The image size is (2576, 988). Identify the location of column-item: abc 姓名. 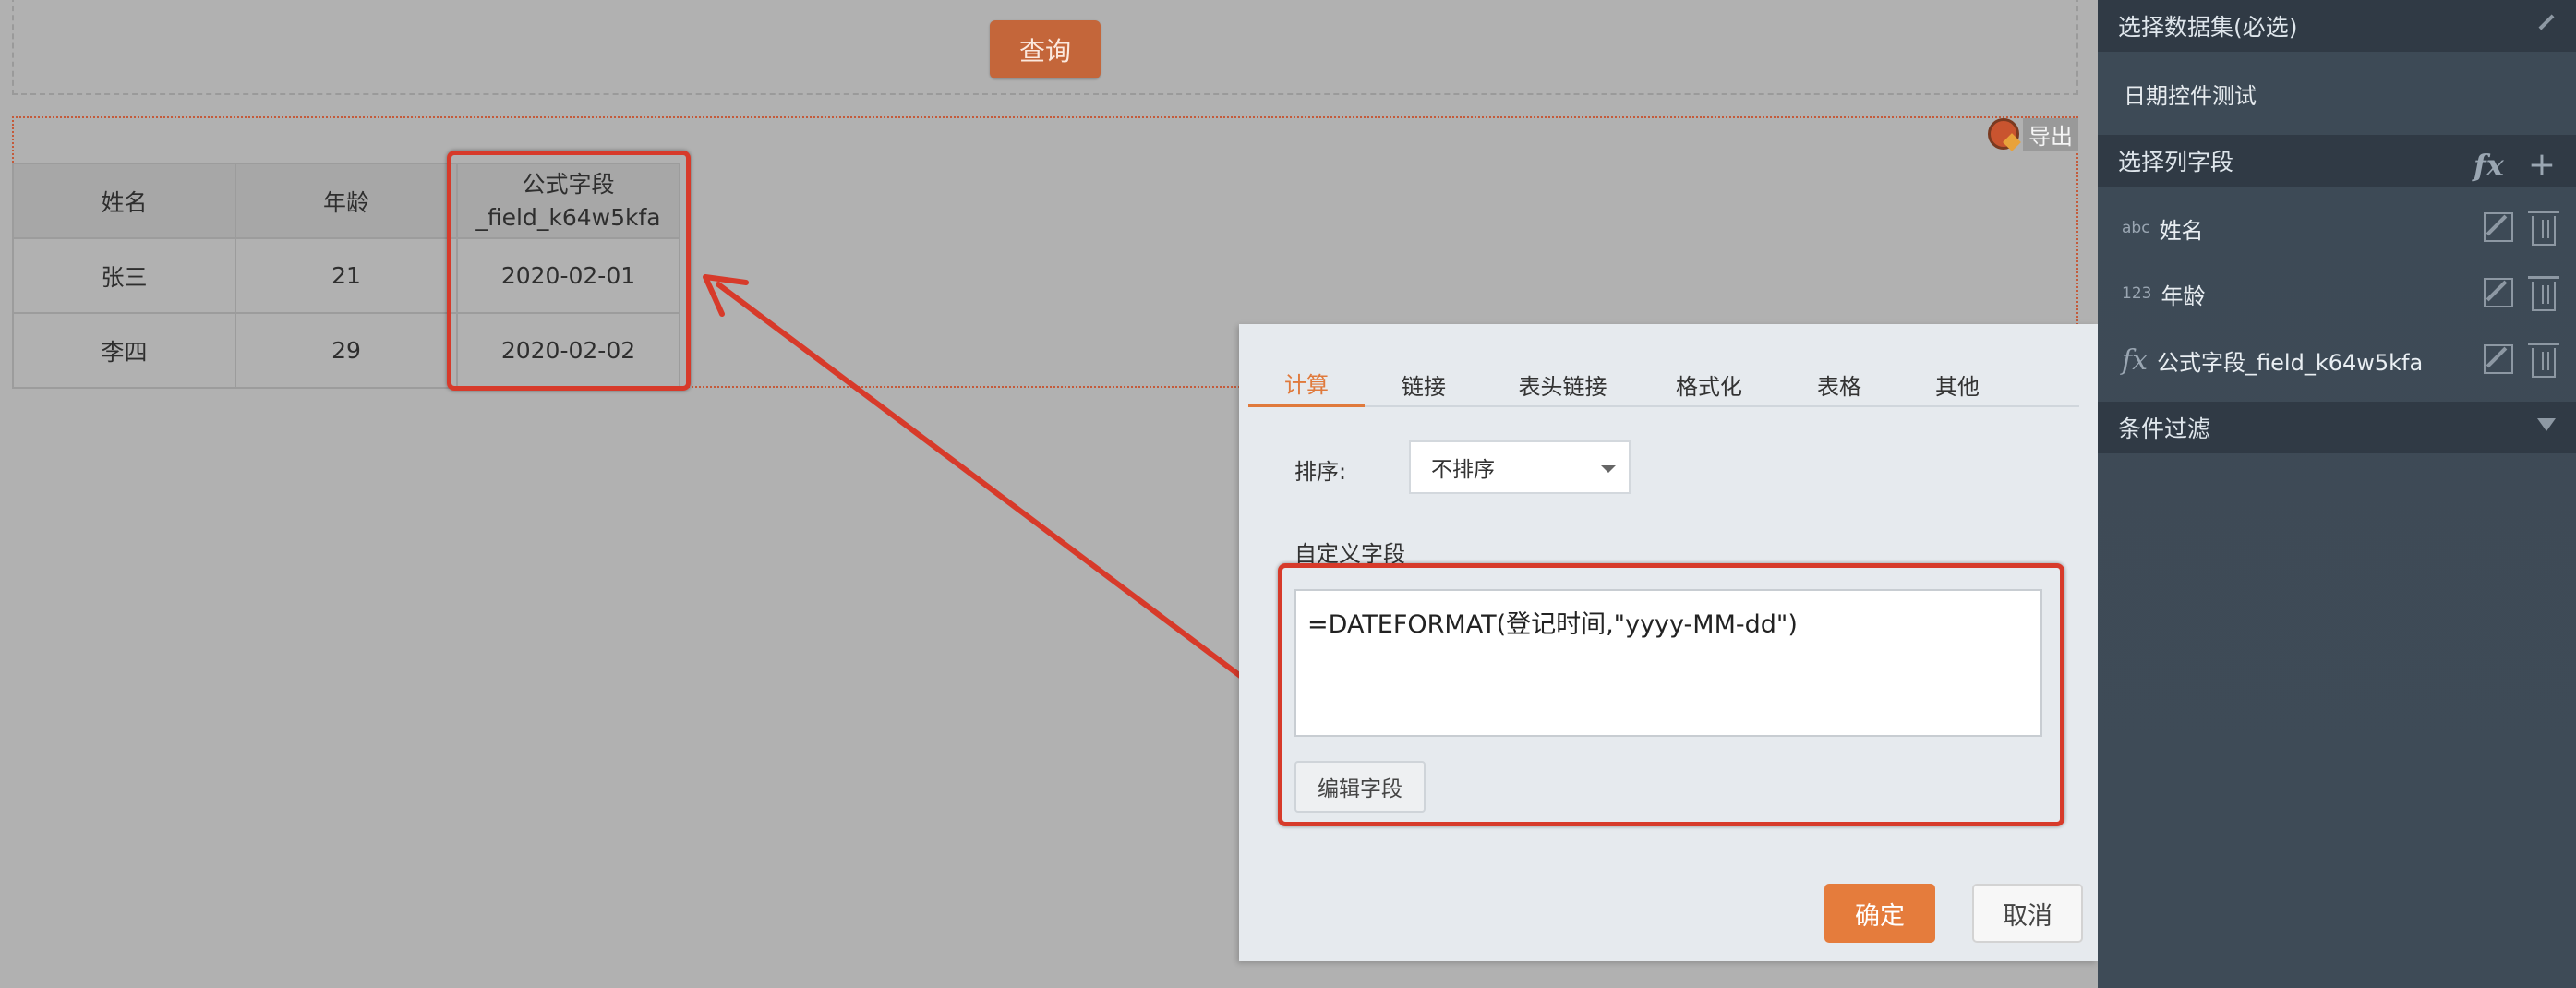
(2337, 228).